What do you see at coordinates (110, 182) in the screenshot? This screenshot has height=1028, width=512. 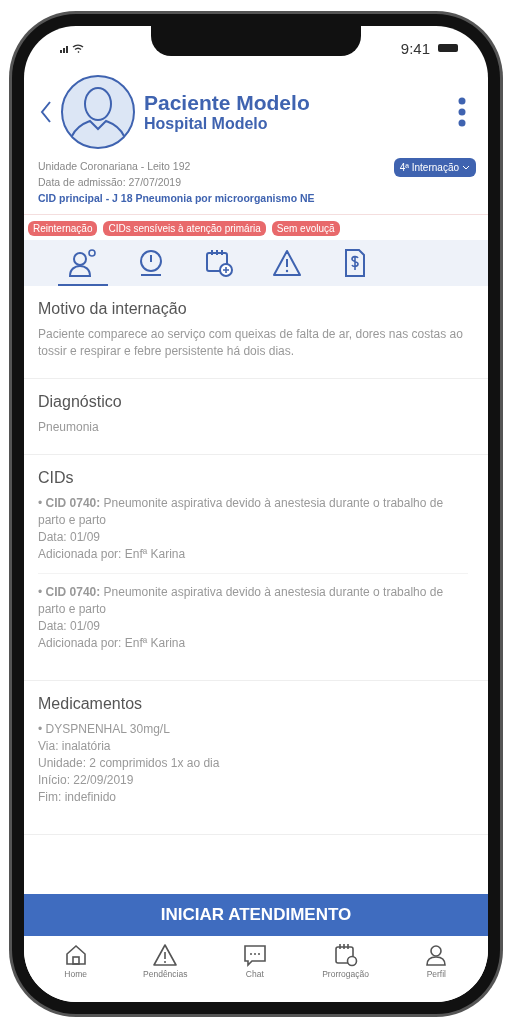 I see `admission-date-text: Data de admissão: 27/07/2019` at bounding box center [110, 182].